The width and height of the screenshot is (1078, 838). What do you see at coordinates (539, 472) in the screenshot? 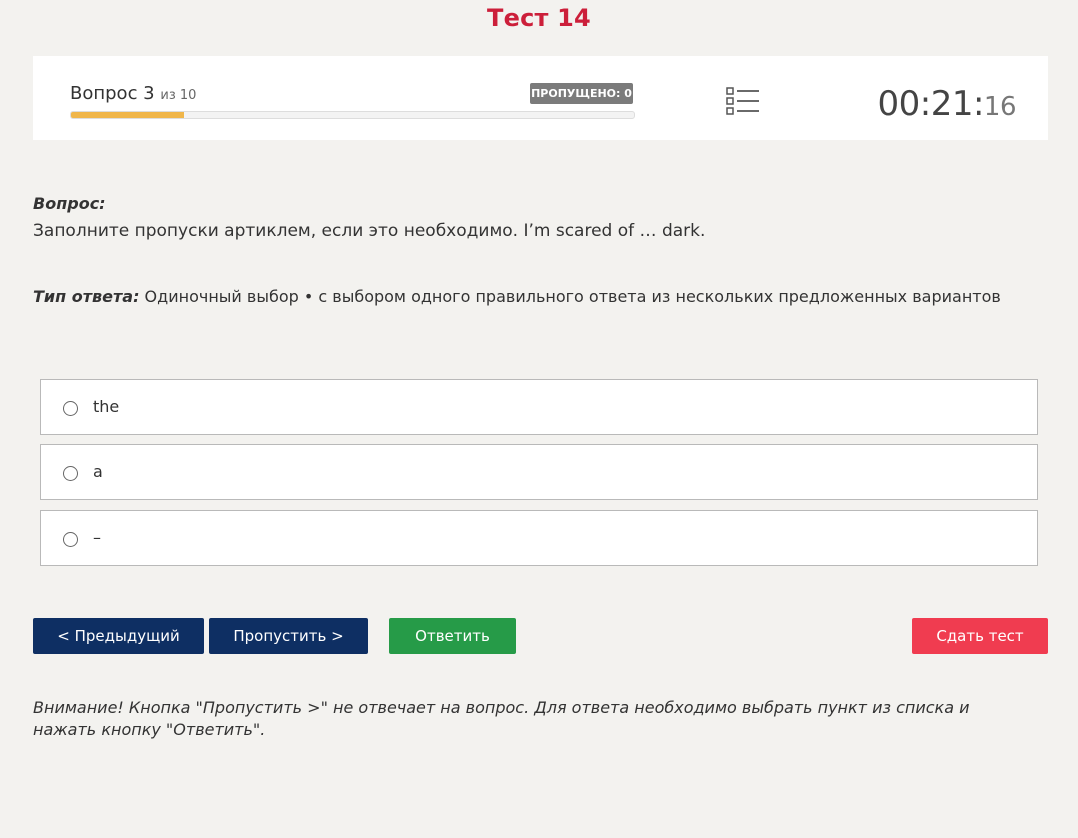
I see `answer-option: a` at bounding box center [539, 472].